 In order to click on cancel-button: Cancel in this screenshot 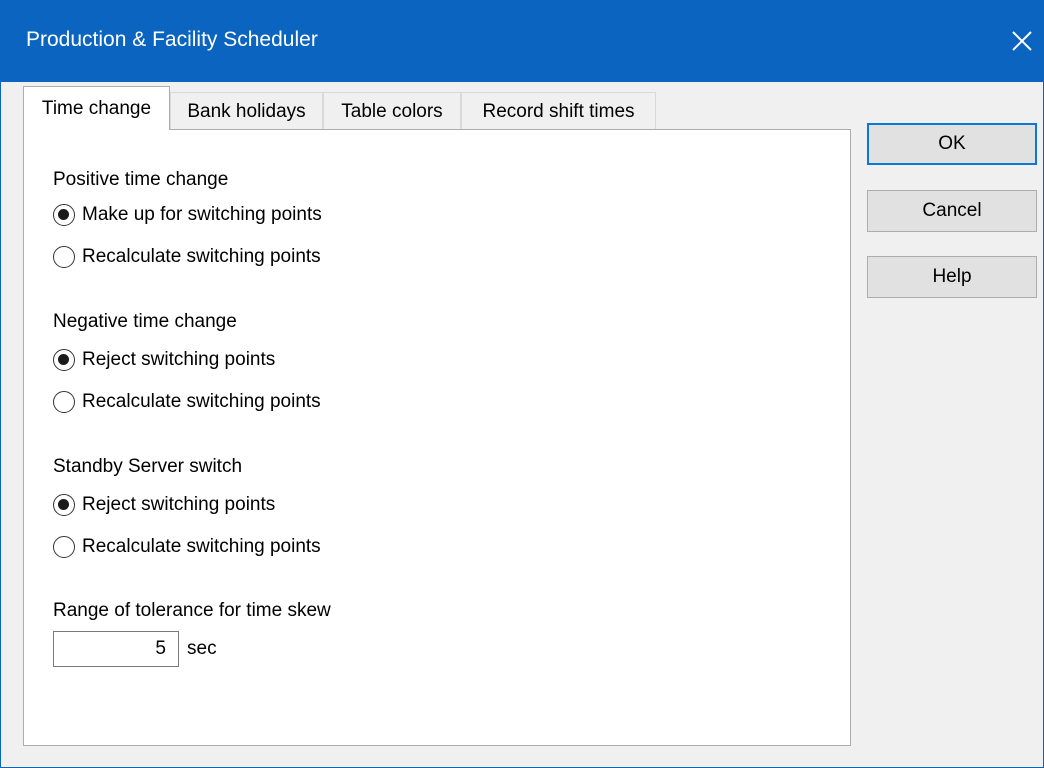, I will do `click(952, 211)`.